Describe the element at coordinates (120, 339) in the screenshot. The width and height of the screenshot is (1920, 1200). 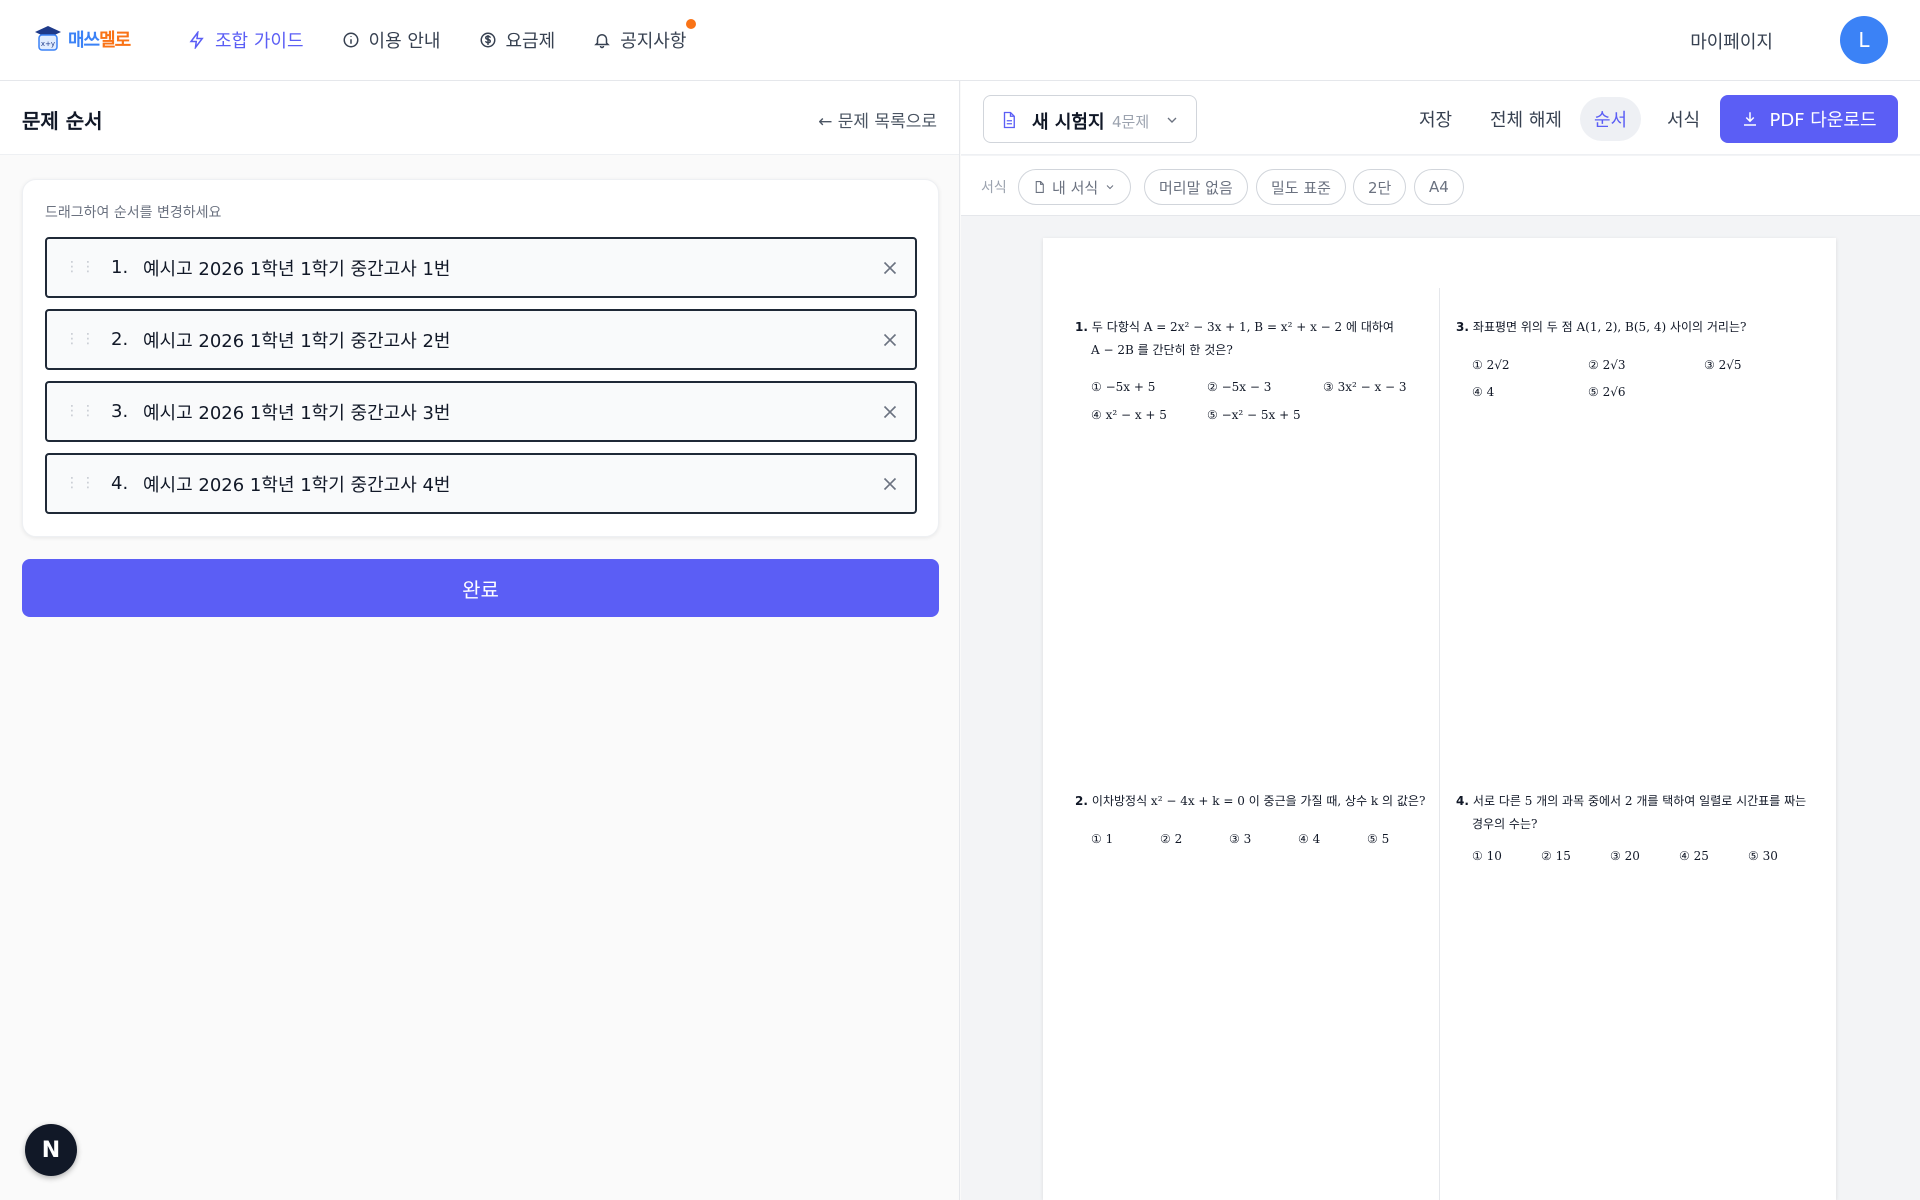
I see `row-number: 2.` at that location.